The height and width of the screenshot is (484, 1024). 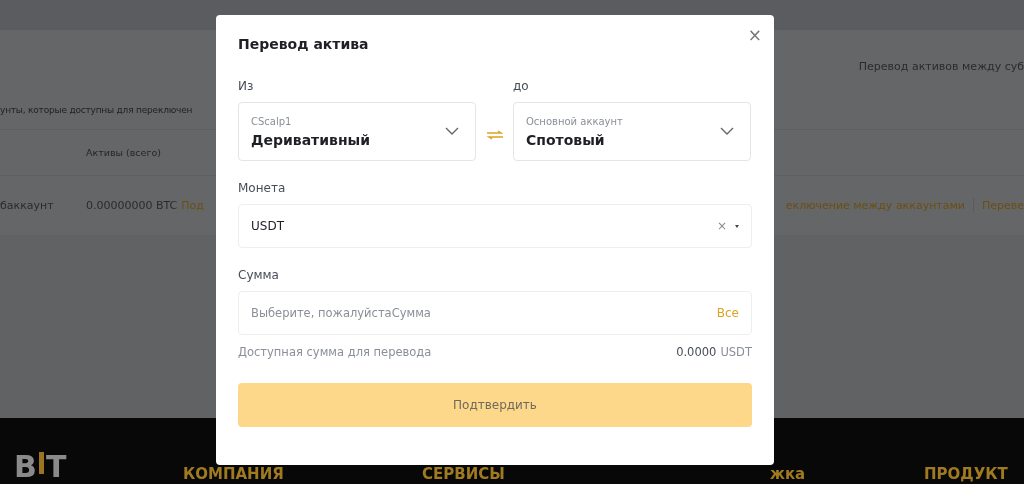 What do you see at coordinates (495, 313) in the screenshot?
I see `amount-field: Выберите, пожалуйстаСумма Все` at bounding box center [495, 313].